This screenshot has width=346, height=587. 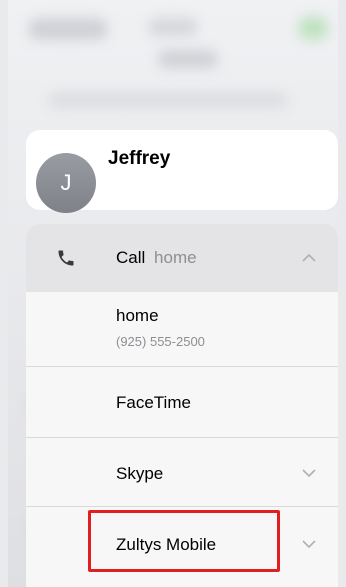 What do you see at coordinates (137, 315) in the screenshot?
I see `option-title: home` at bounding box center [137, 315].